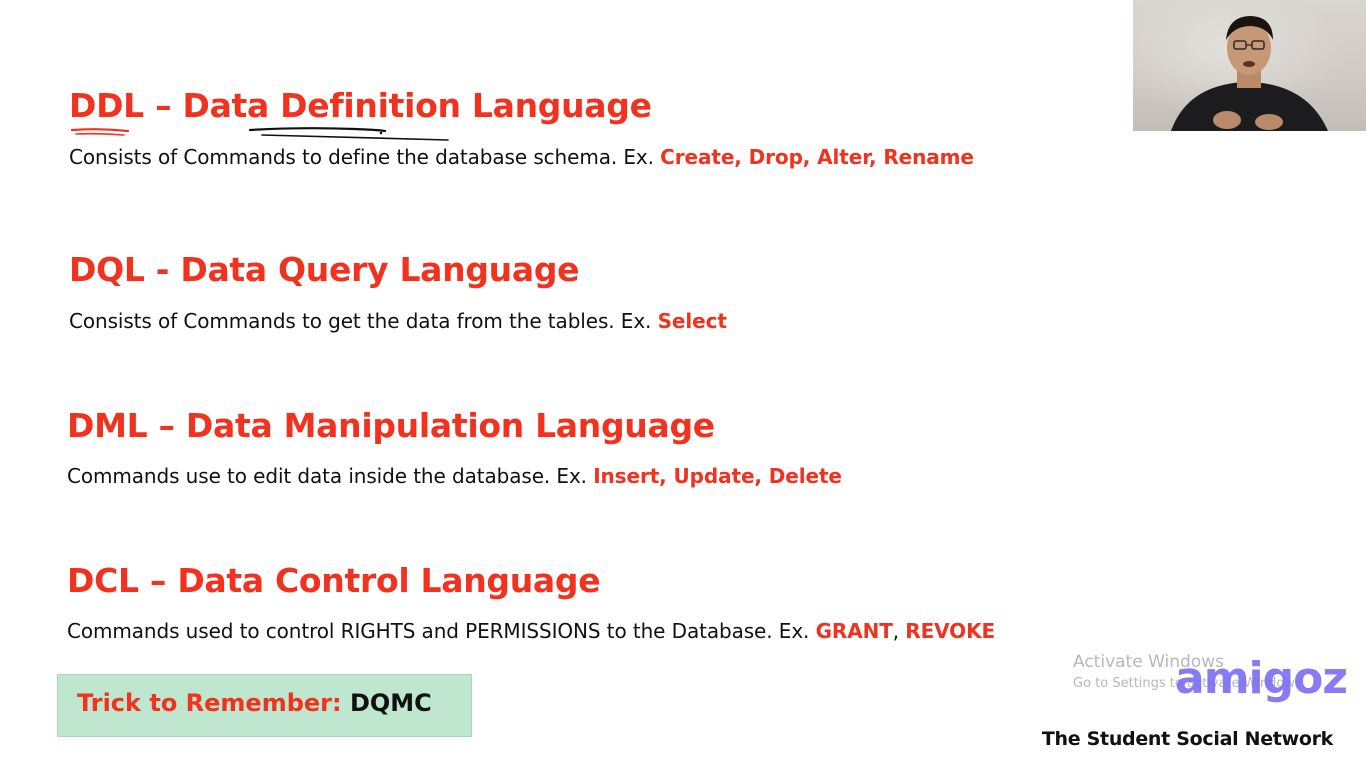 This screenshot has height=768, width=1366. Describe the element at coordinates (360, 105) in the screenshot. I see `ddl-heading: DDL – Data Definition Language` at that location.